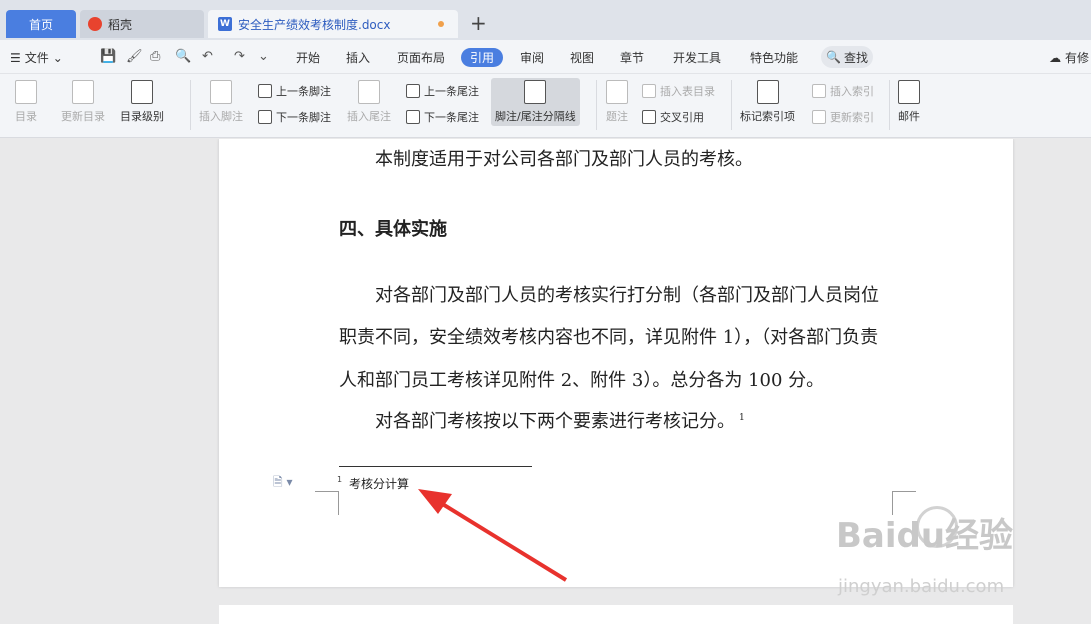  I want to click on cloud-icon: ☁, so click(1055, 58).